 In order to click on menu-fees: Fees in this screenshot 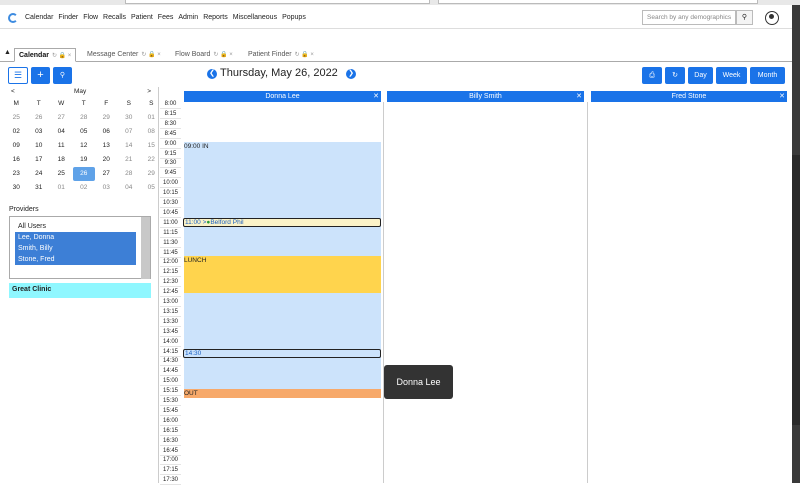, I will do `click(166, 17)`.